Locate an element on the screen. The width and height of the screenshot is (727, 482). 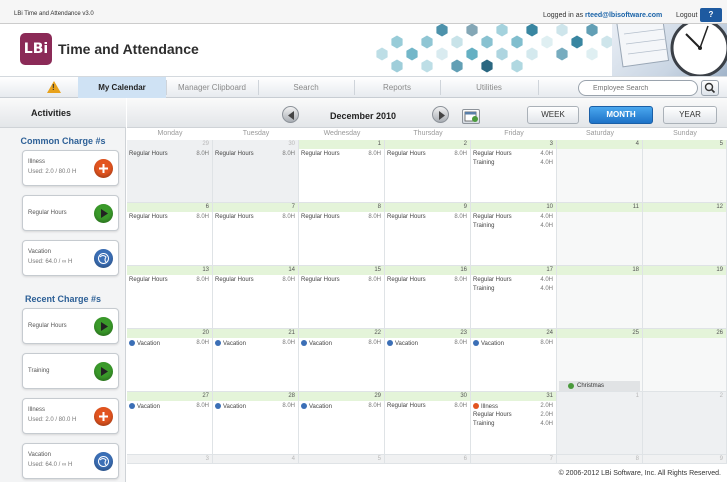
calendar-picker-button is located at coordinates (471, 116).